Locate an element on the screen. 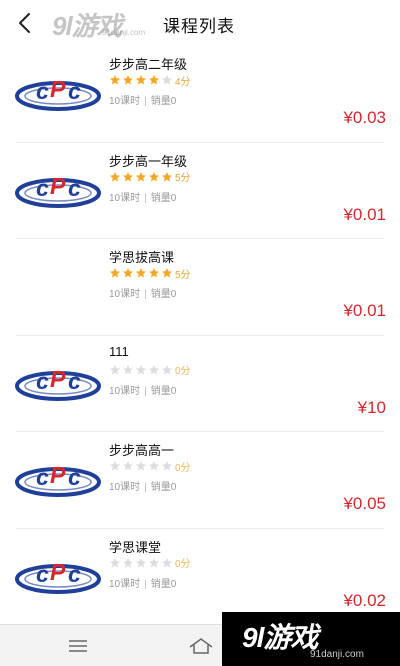 Image resolution: width=400 pixels, height=666 pixels. course-list-item: c Pc 步步高一年级 5分 10课时 | 销量0 ¥0.01 is located at coordinates (200, 191).